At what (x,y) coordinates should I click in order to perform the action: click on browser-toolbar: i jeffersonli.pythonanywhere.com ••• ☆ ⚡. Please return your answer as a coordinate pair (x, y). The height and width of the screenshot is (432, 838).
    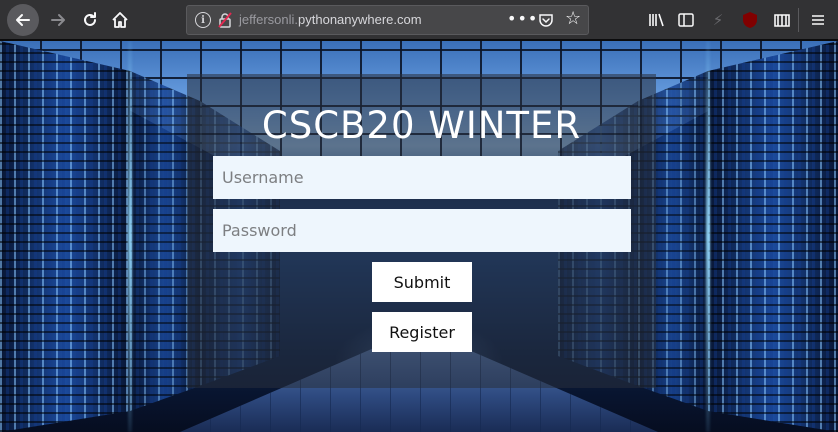
    Looking at the image, I should click on (419, 20).